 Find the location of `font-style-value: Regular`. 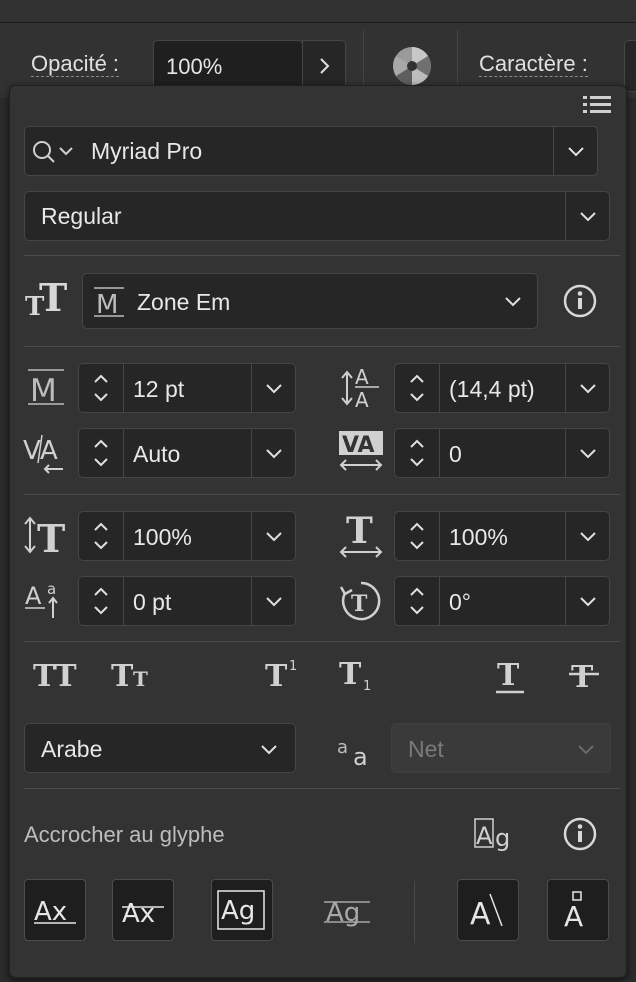

font-style-value: Regular is located at coordinates (81, 216).